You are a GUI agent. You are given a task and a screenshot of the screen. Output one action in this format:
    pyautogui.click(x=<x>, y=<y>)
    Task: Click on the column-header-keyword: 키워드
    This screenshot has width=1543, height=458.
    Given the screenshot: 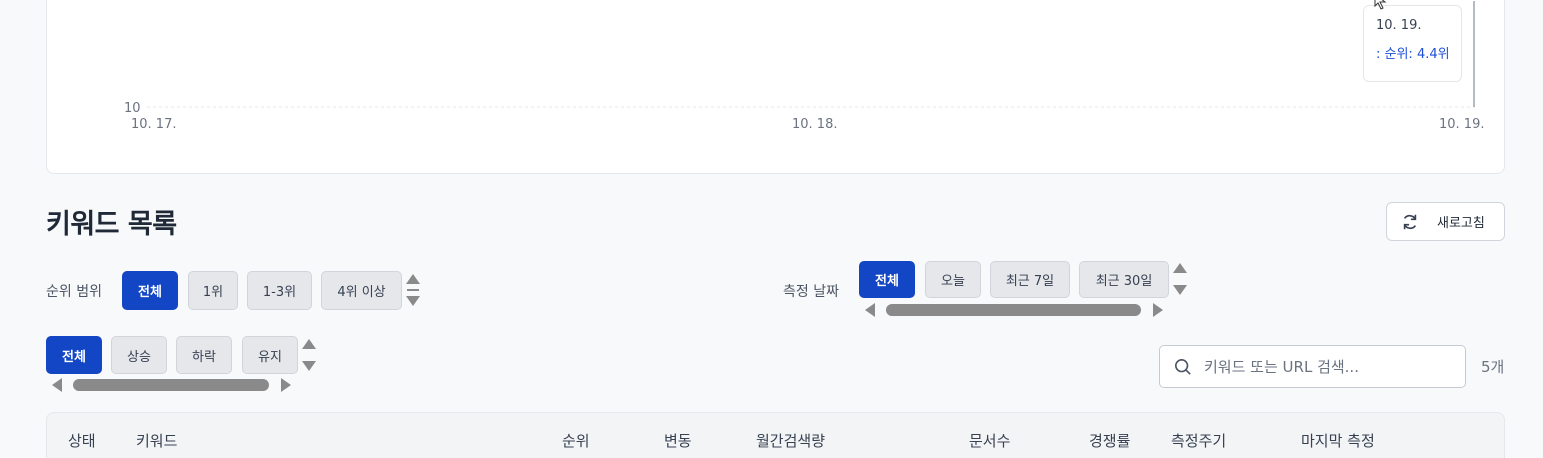 What is the action you would take?
    pyautogui.click(x=156, y=440)
    